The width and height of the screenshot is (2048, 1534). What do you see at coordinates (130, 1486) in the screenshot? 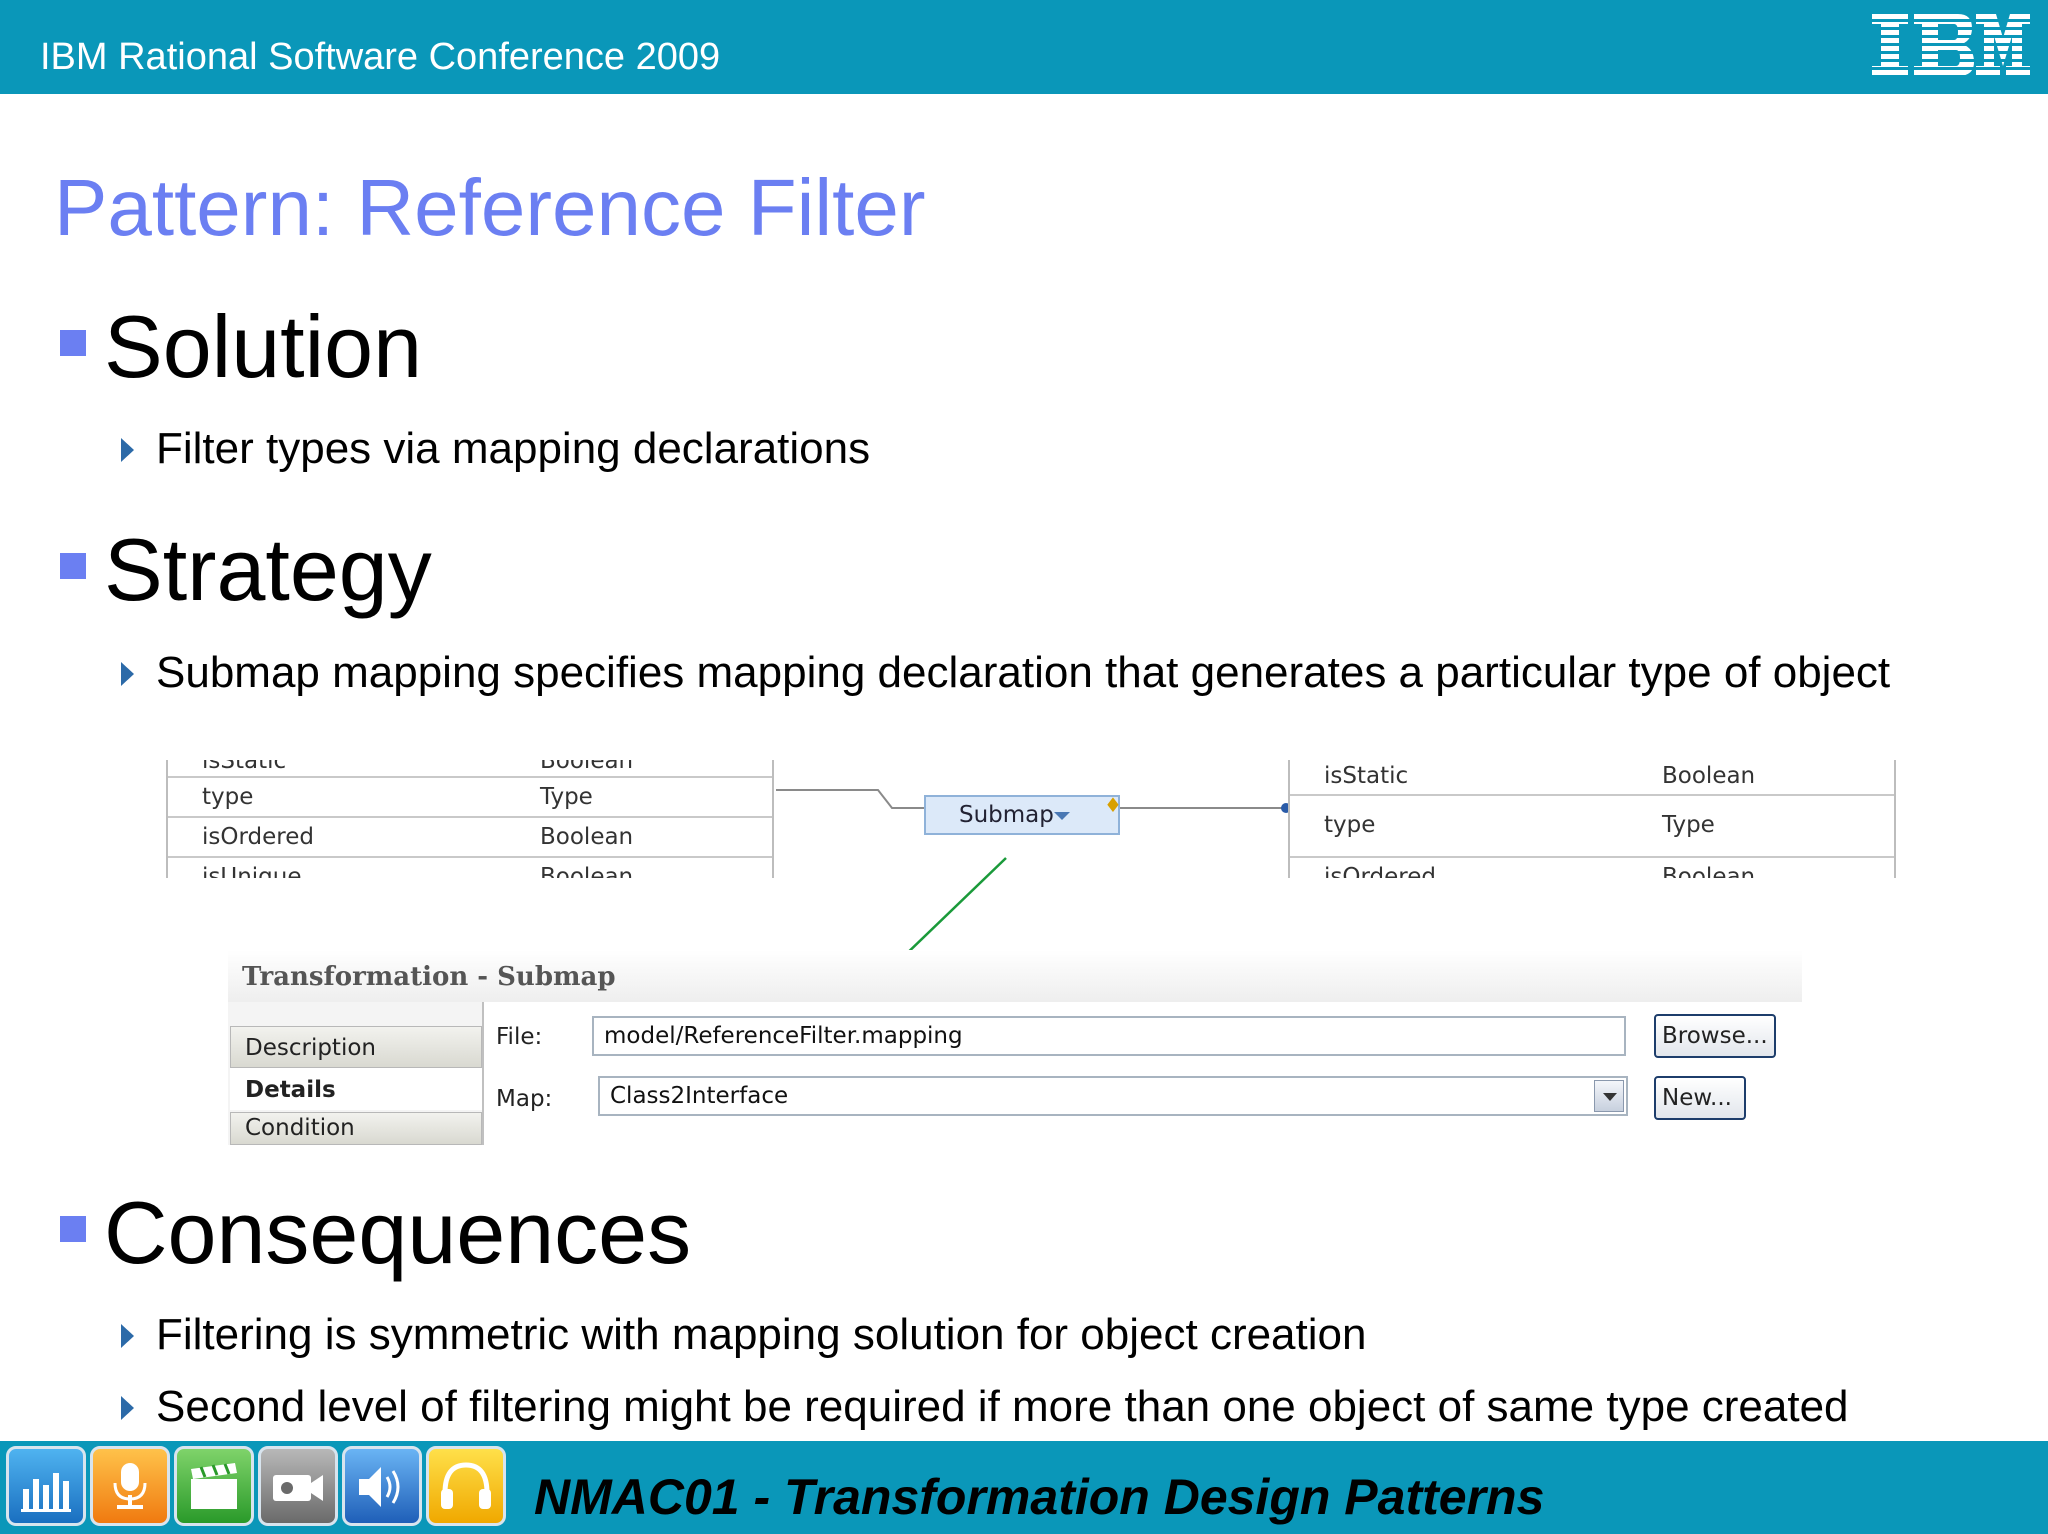
I see `microphone-icon` at bounding box center [130, 1486].